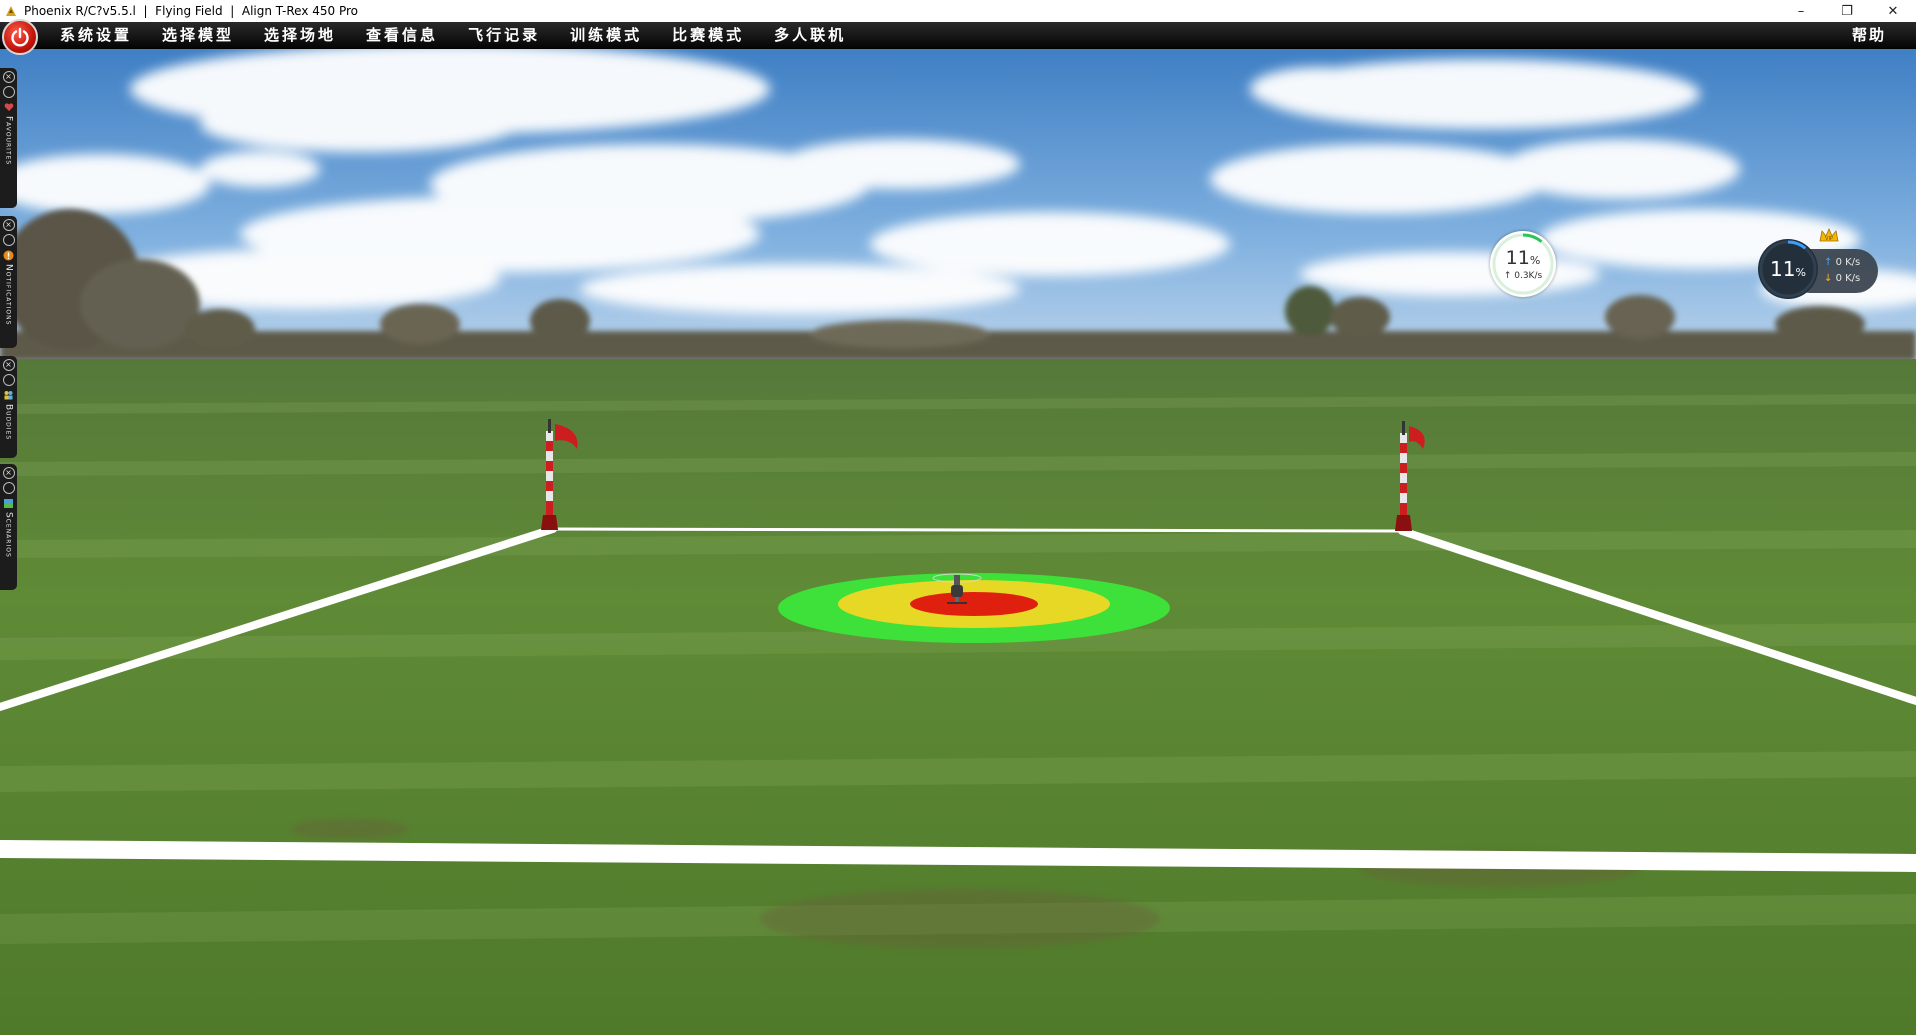  Describe the element at coordinates (1869, 35) in the screenshot. I see `menu-help: 帮助` at that location.